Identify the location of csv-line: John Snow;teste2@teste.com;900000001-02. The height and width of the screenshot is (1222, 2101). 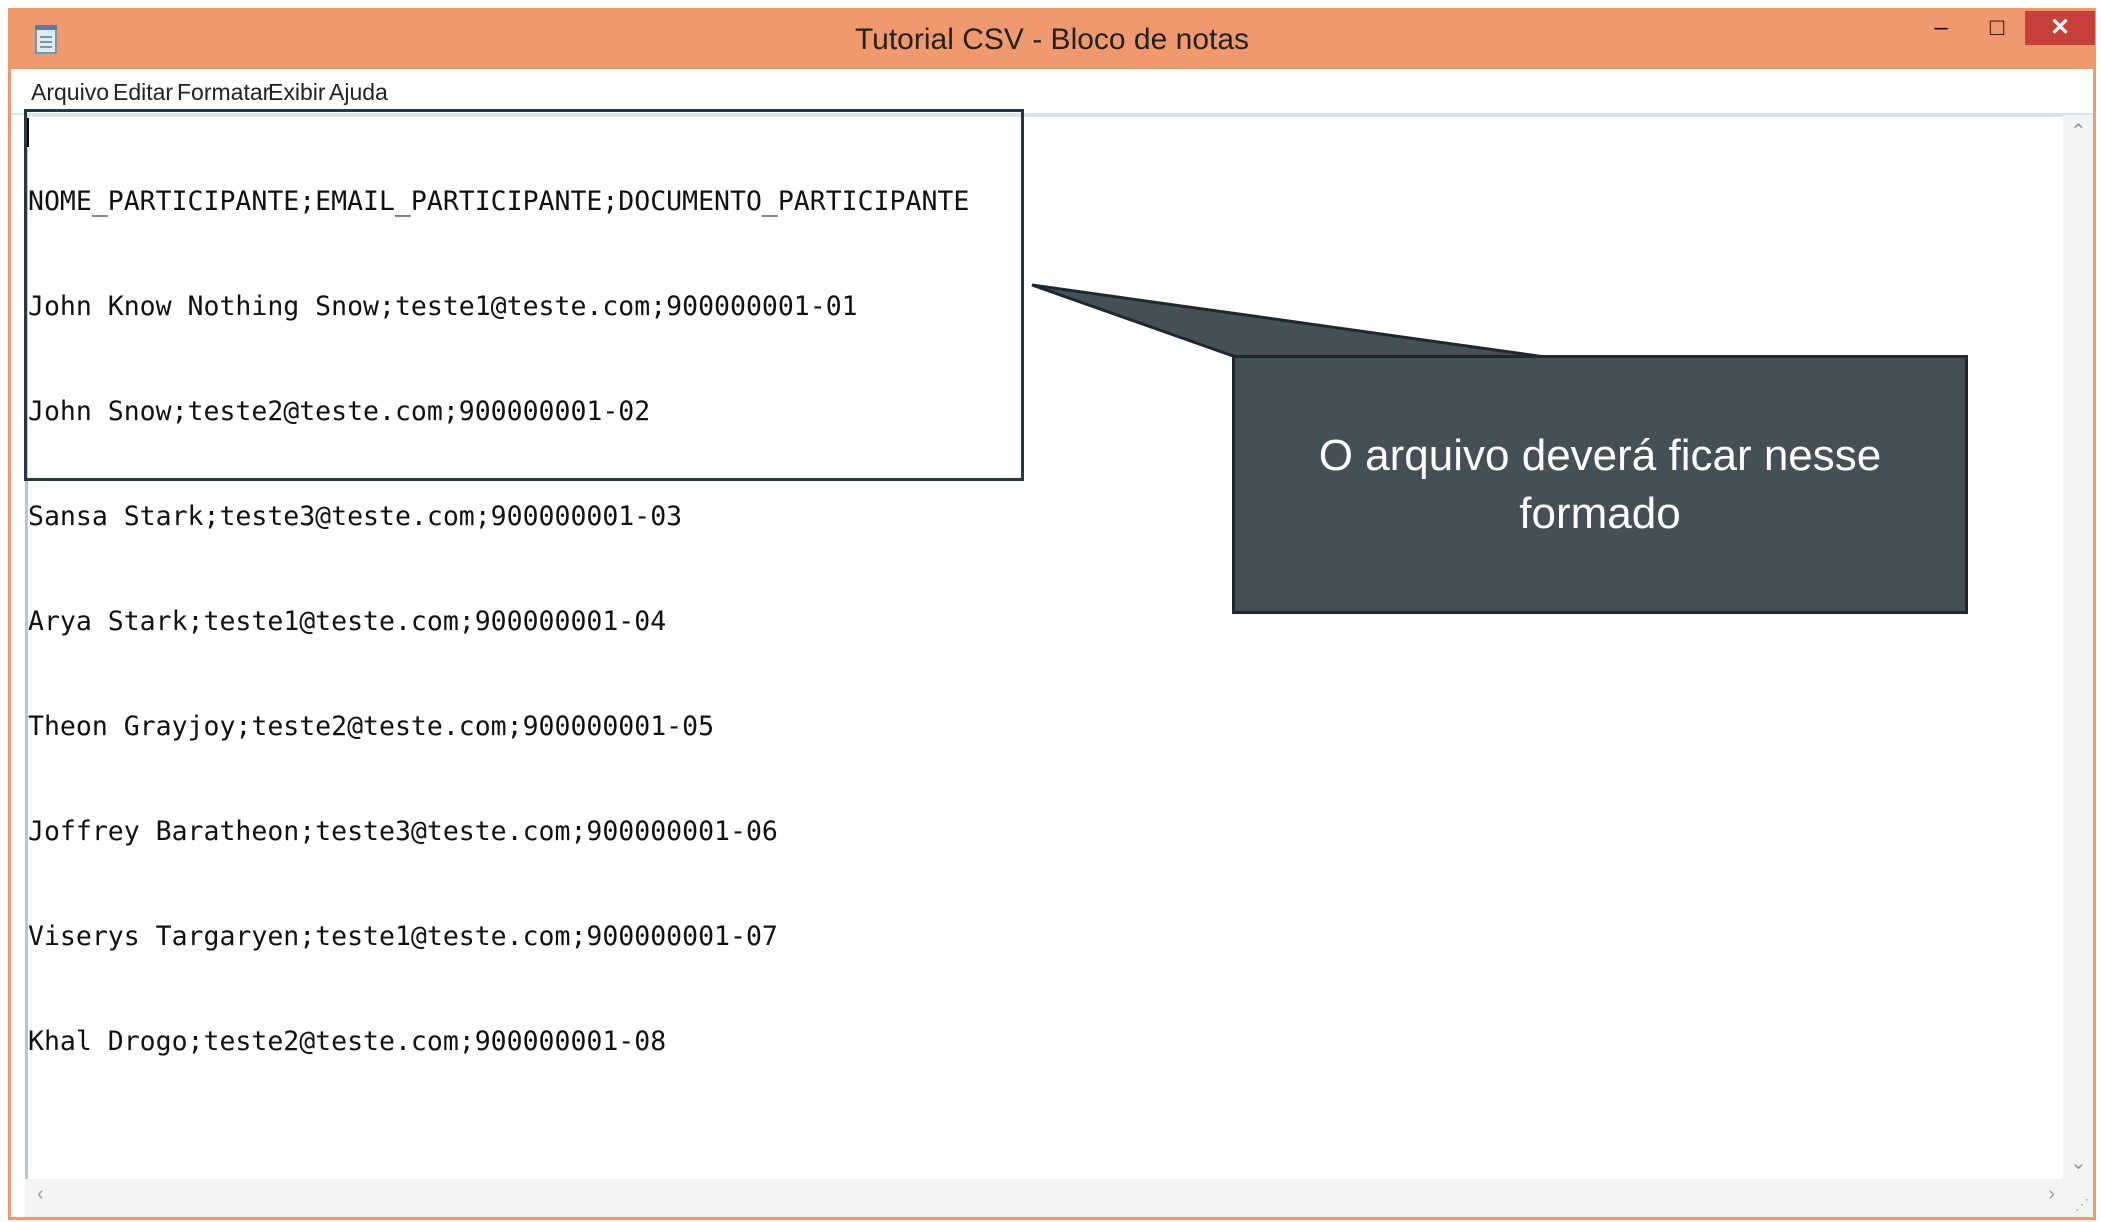
(339, 411).